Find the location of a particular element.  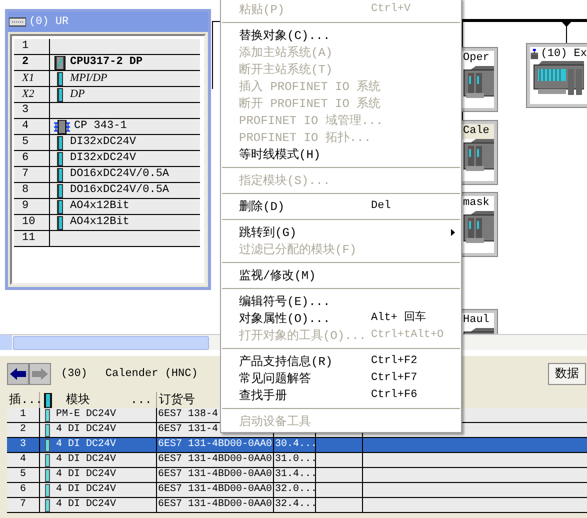

slot-number: 2 is located at coordinates (32, 62).